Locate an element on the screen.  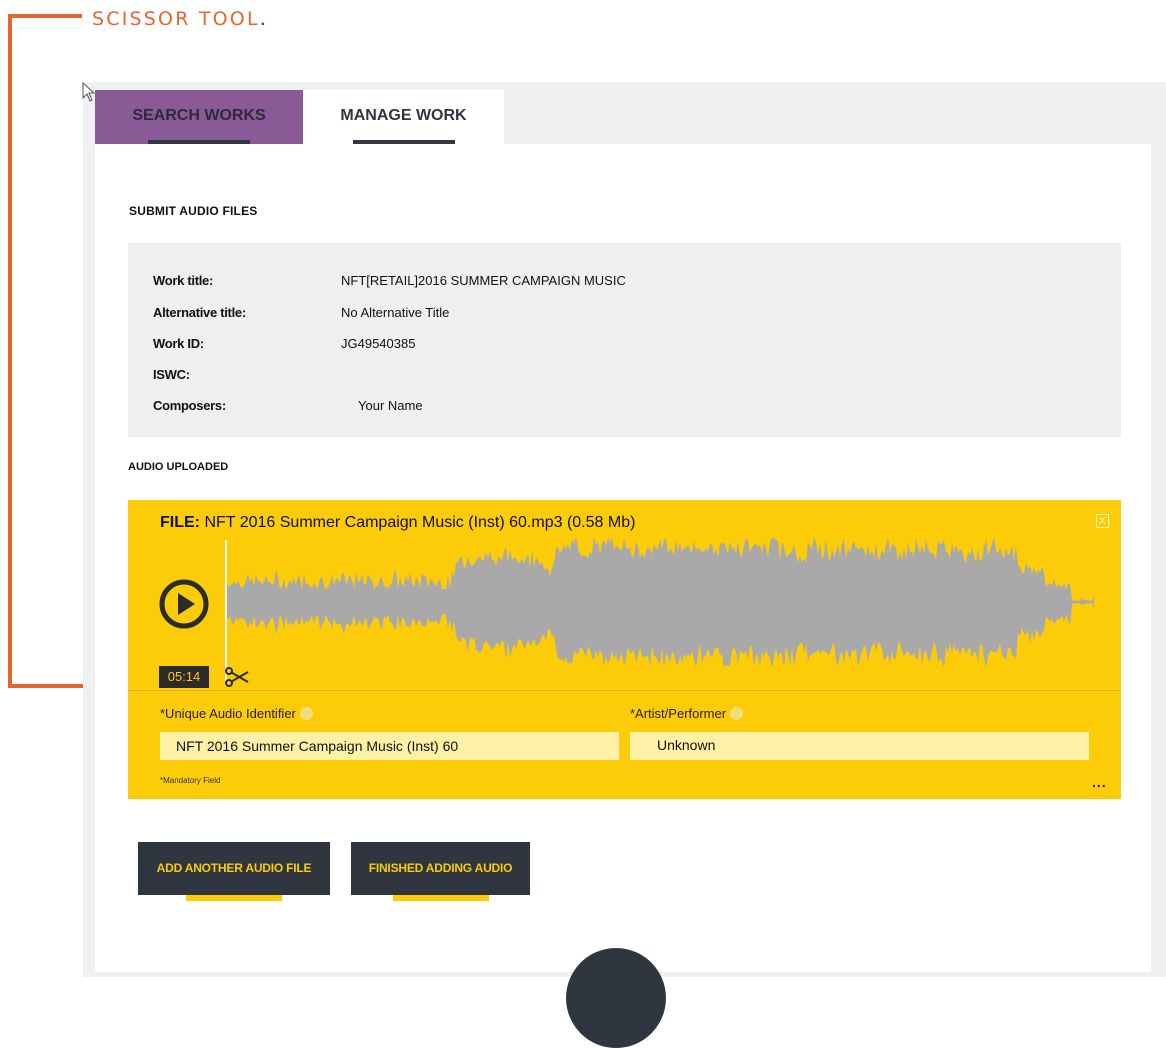
cursor-arrow-icon is located at coordinates (89, 92).